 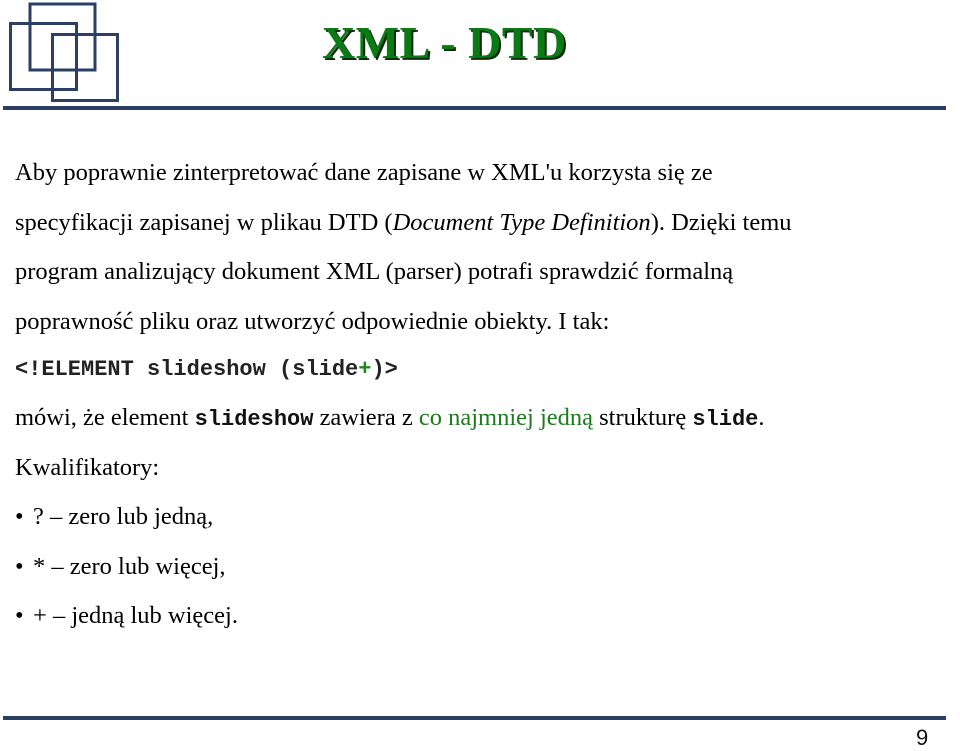 I want to click on paragraph-text: ). Dzięki temu, so click(x=721, y=222).